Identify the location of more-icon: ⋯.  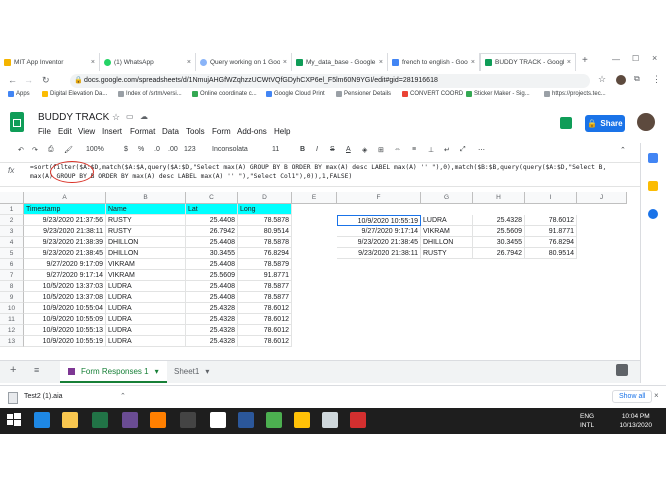
(481, 150).